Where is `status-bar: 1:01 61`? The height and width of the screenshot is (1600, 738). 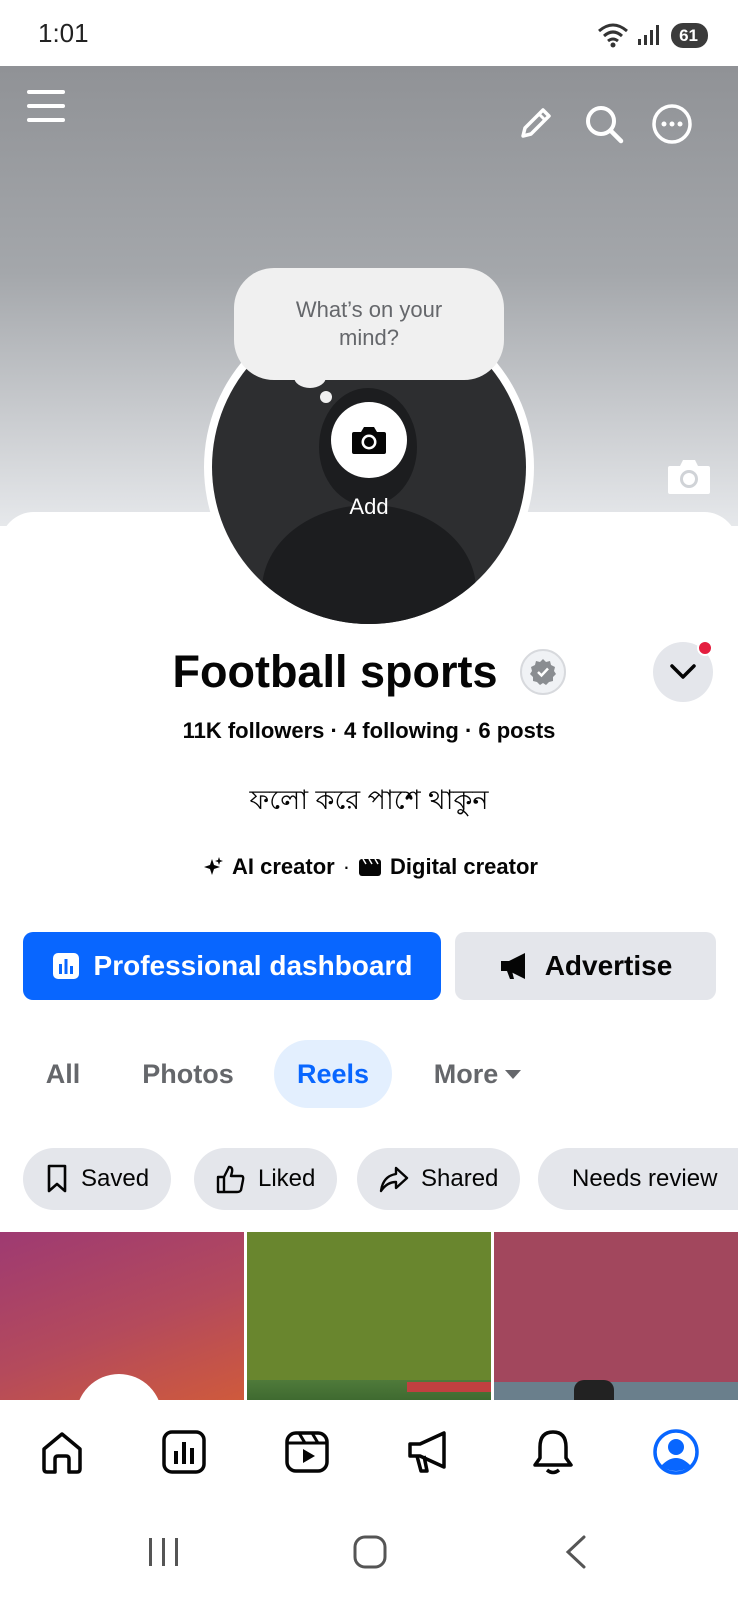
status-bar: 1:01 61 is located at coordinates (369, 33).